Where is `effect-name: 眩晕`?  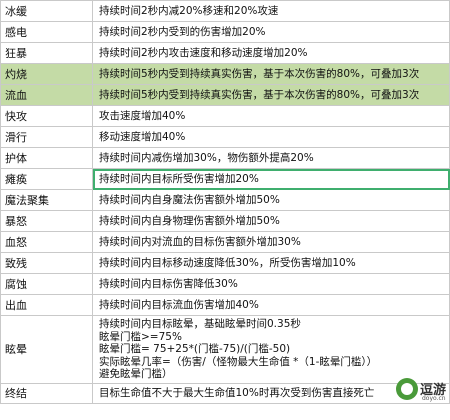 effect-name: 眩晕 is located at coordinates (46, 349).